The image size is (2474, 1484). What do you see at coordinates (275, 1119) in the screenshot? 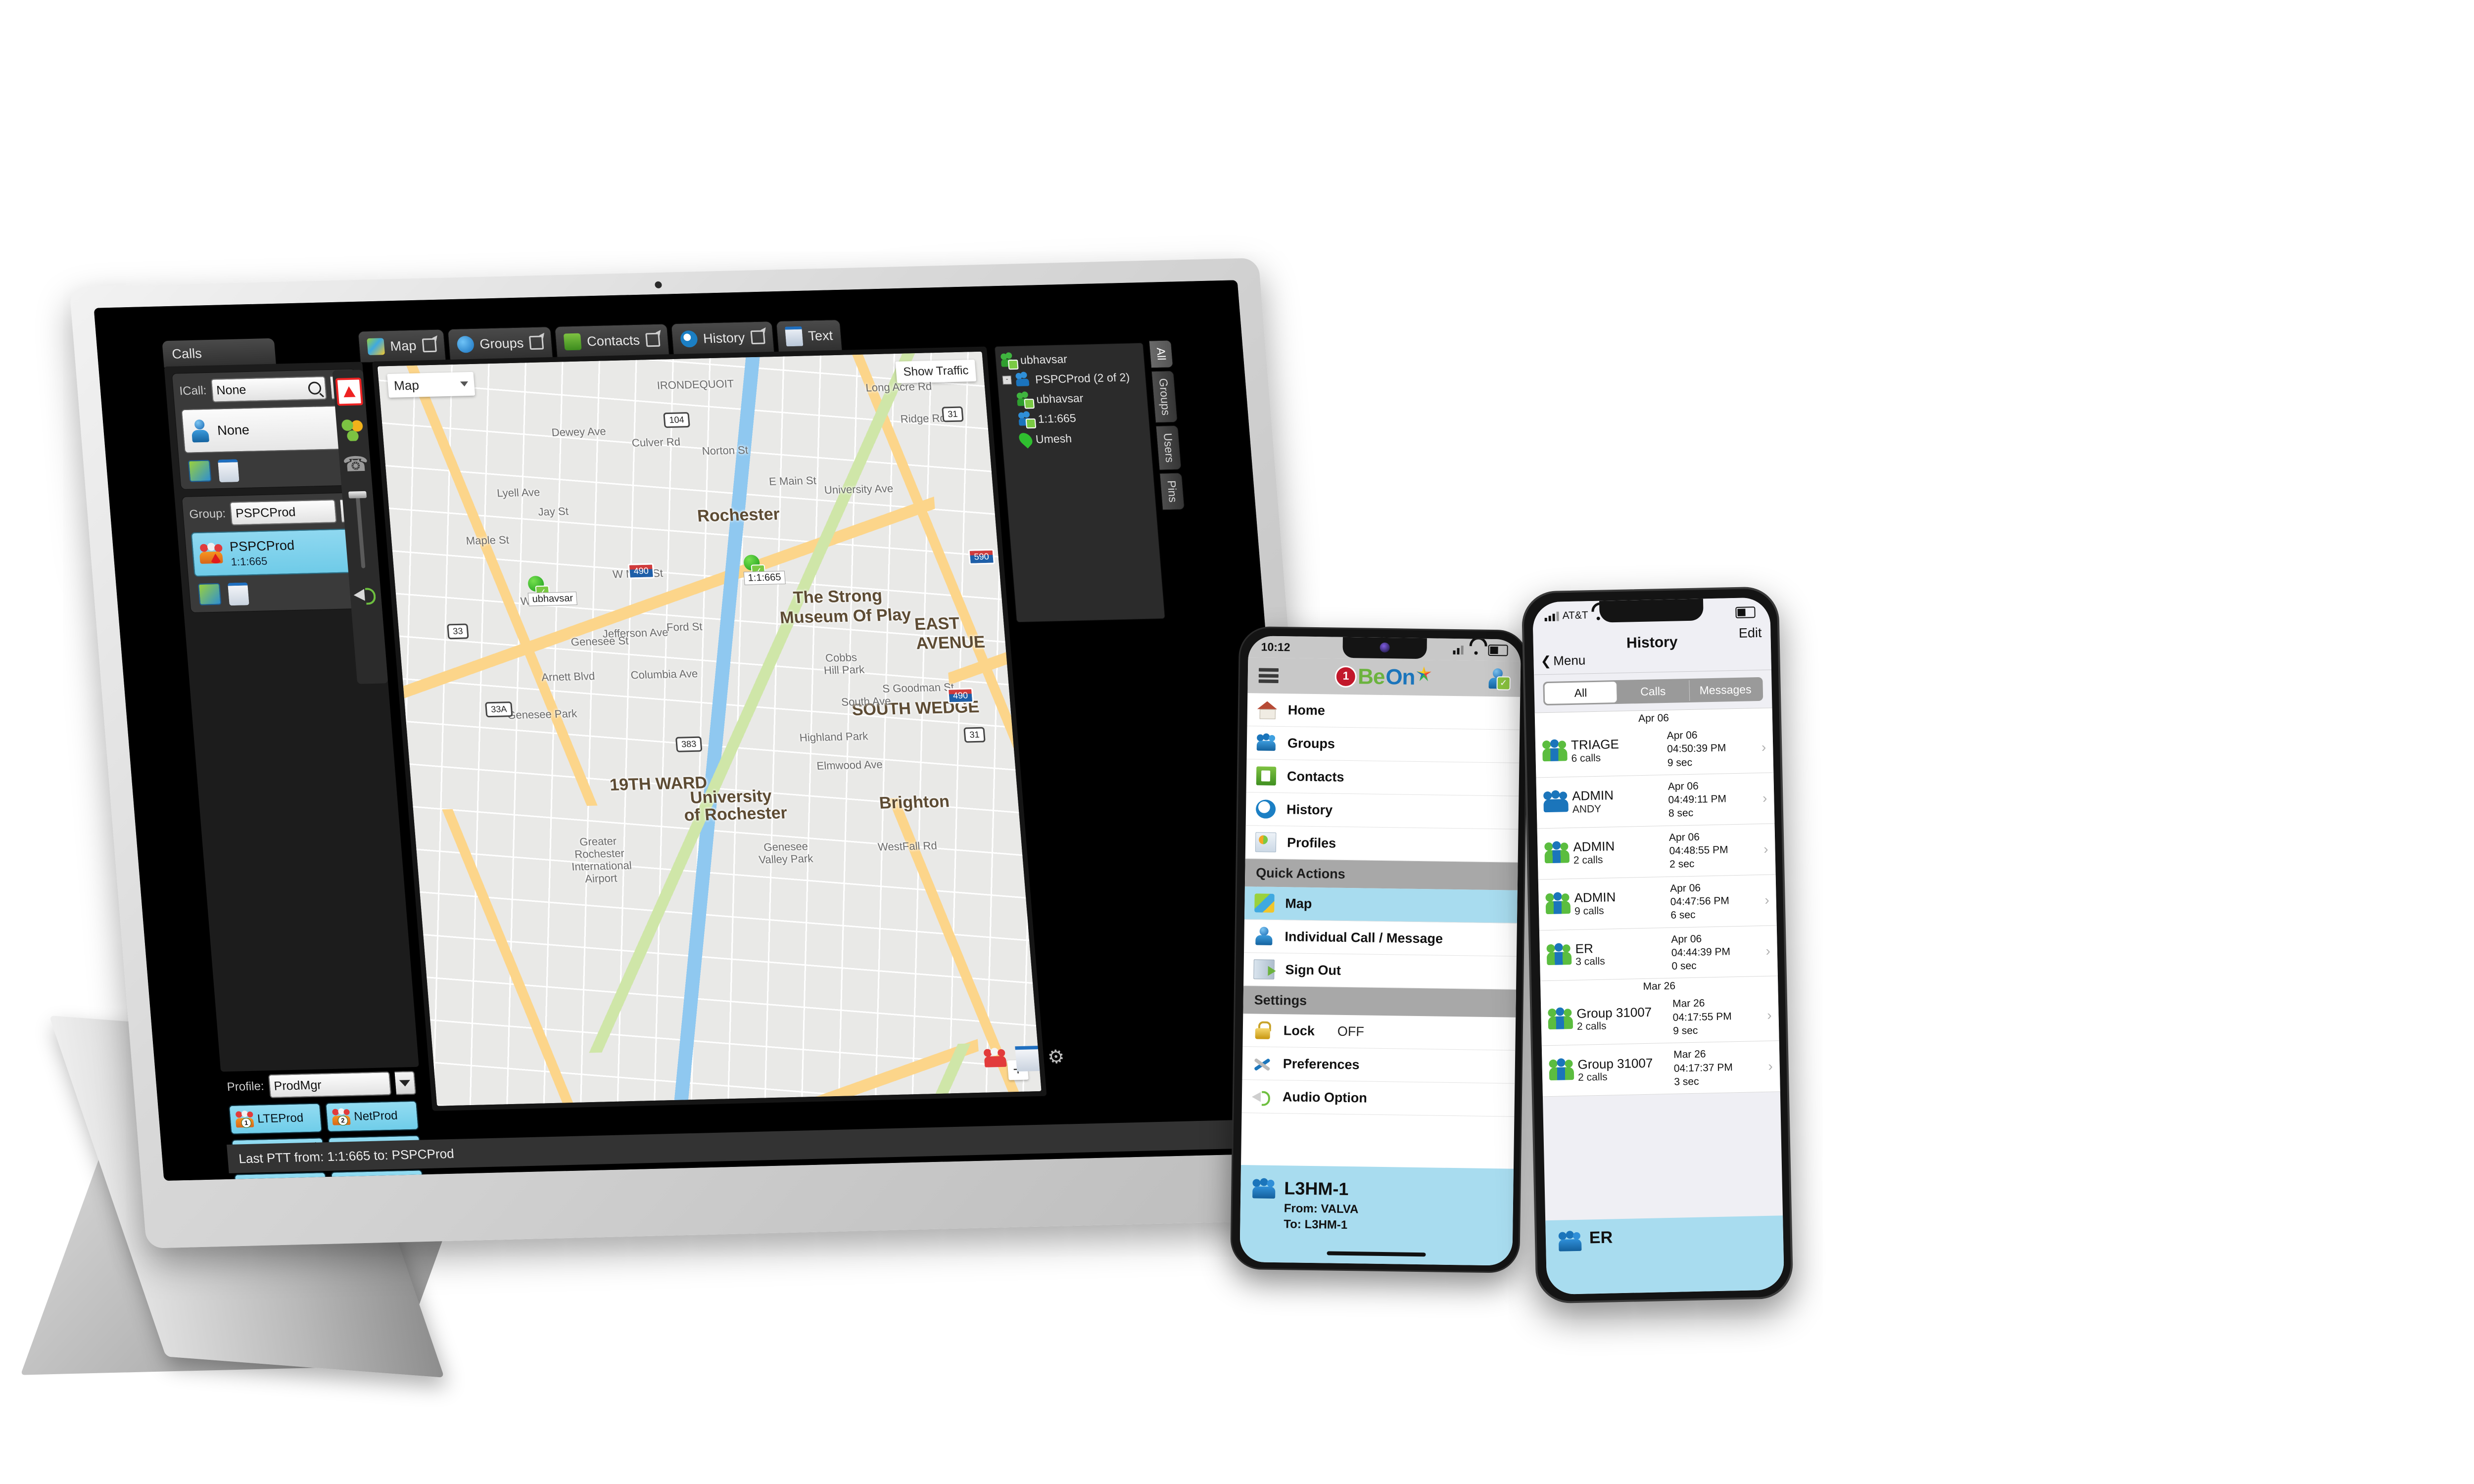
I see `profile-group-button: 1 LTEProd` at bounding box center [275, 1119].